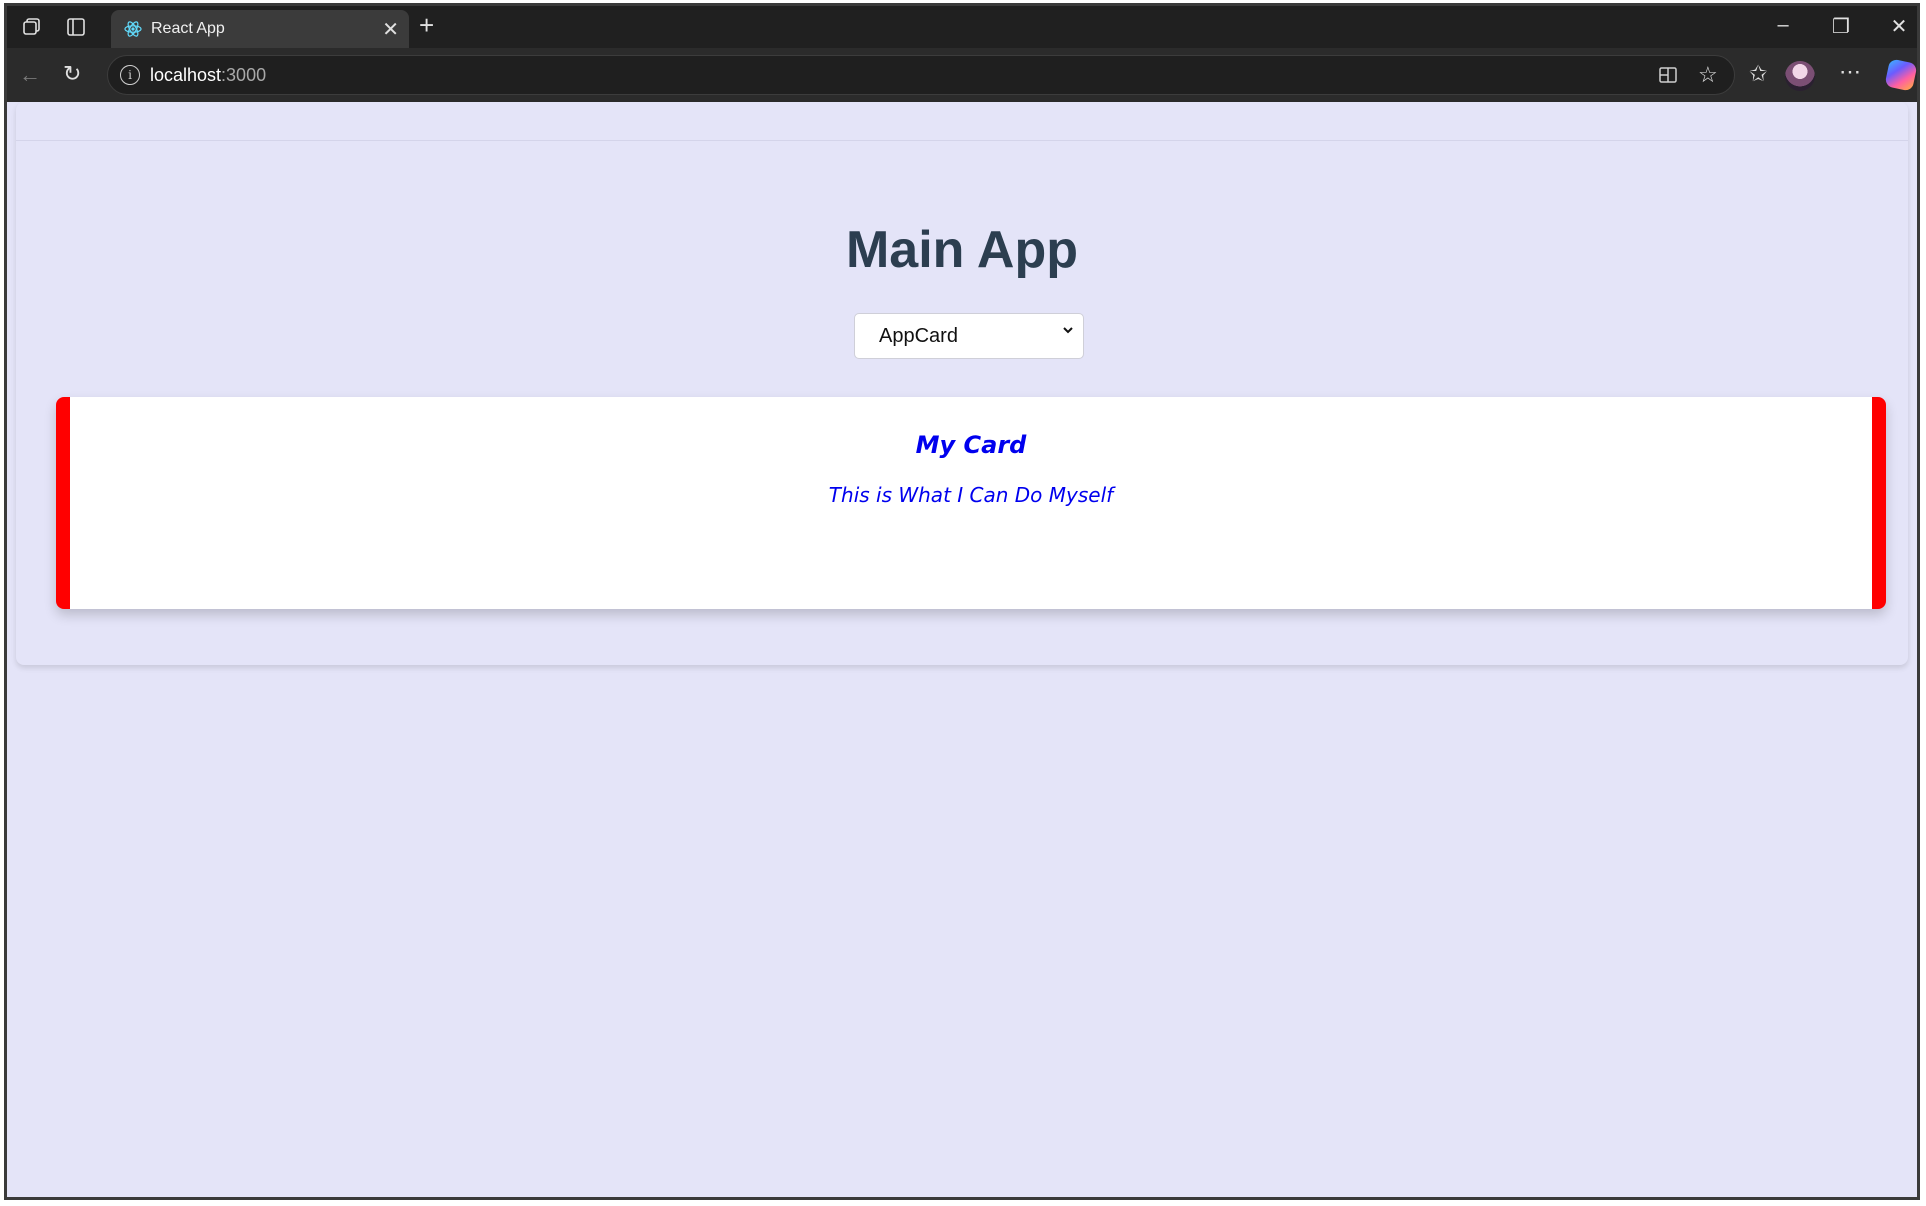 The image size is (1926, 1206). What do you see at coordinates (971, 445) in the screenshot?
I see `card-title: My Card` at bounding box center [971, 445].